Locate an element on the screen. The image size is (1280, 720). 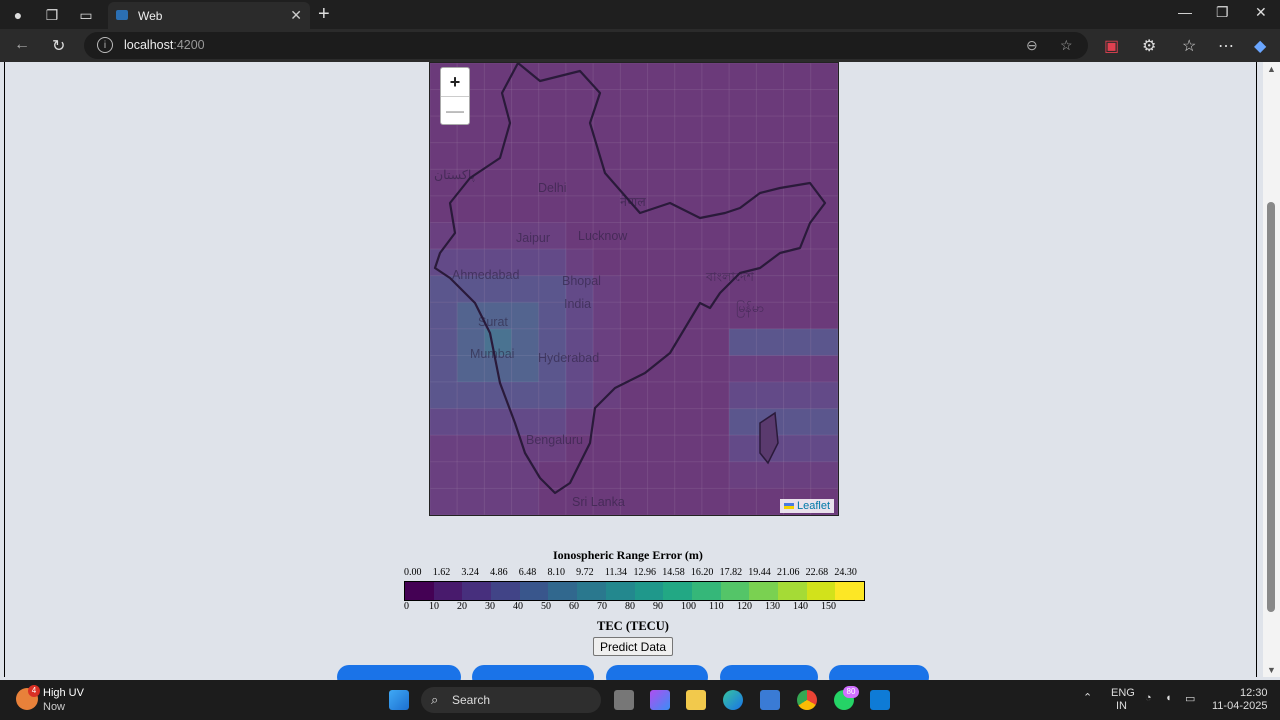
leaflet-attribution: Leaflet is located at coordinates (806, 506).